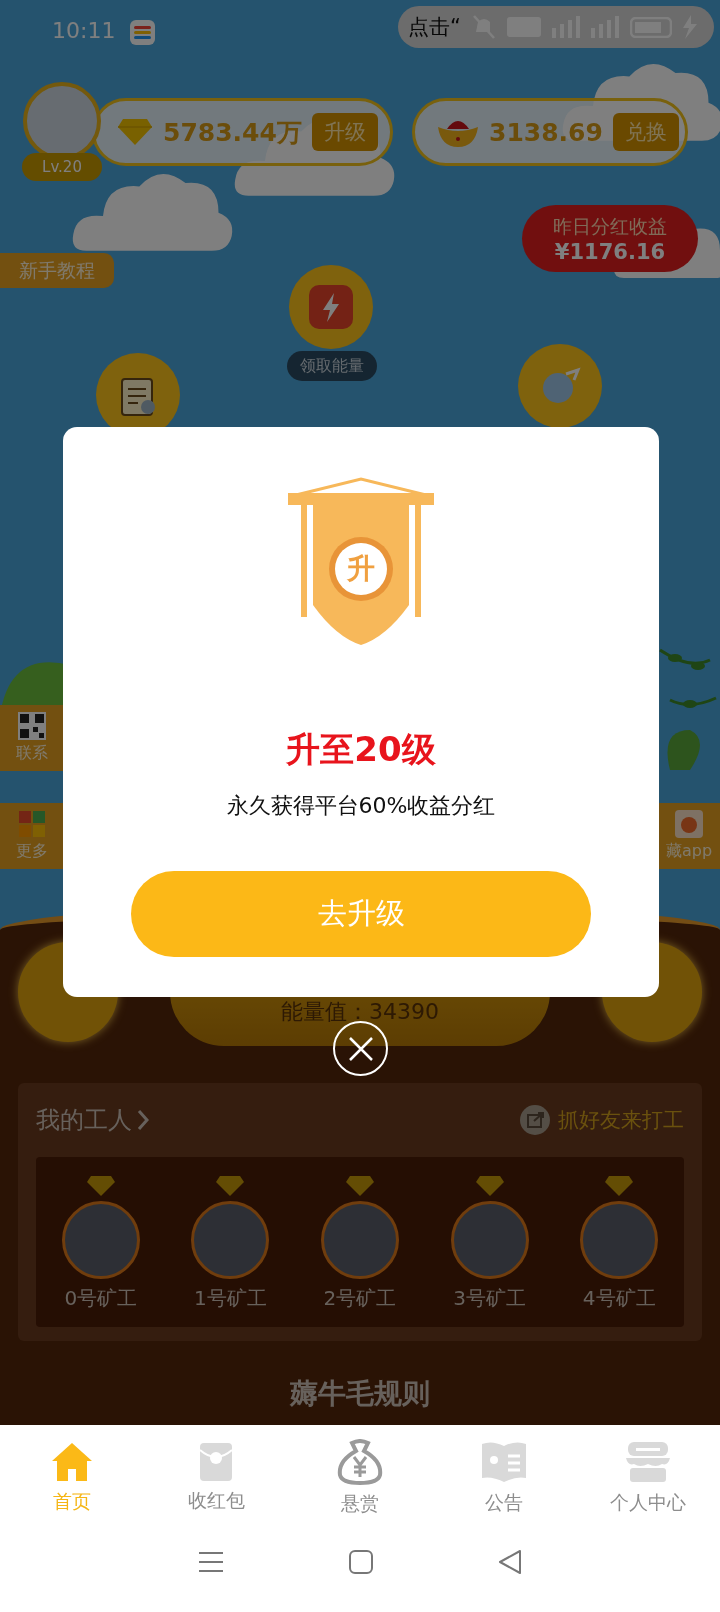 The image size is (720, 1612). Describe the element at coordinates (648, 1461) in the screenshot. I see `store-icon` at that location.